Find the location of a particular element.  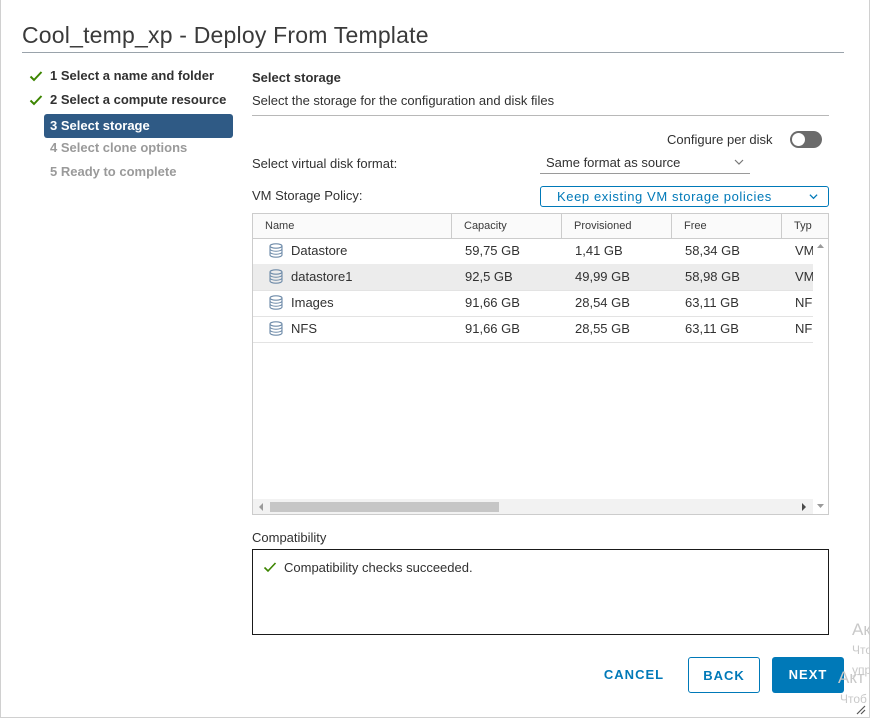

step-label: 5 Ready to complete is located at coordinates (113, 171).